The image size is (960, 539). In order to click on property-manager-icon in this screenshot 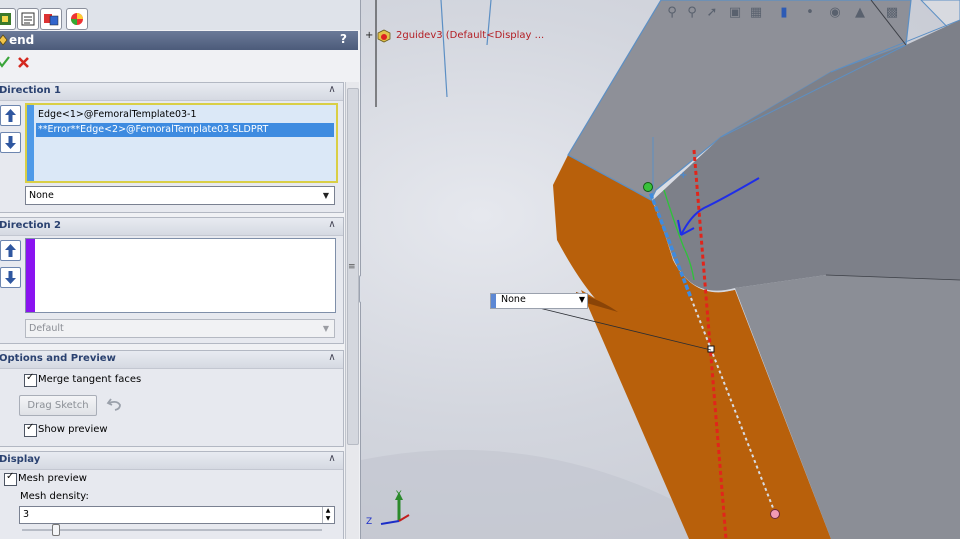, I will do `click(28, 19)`.